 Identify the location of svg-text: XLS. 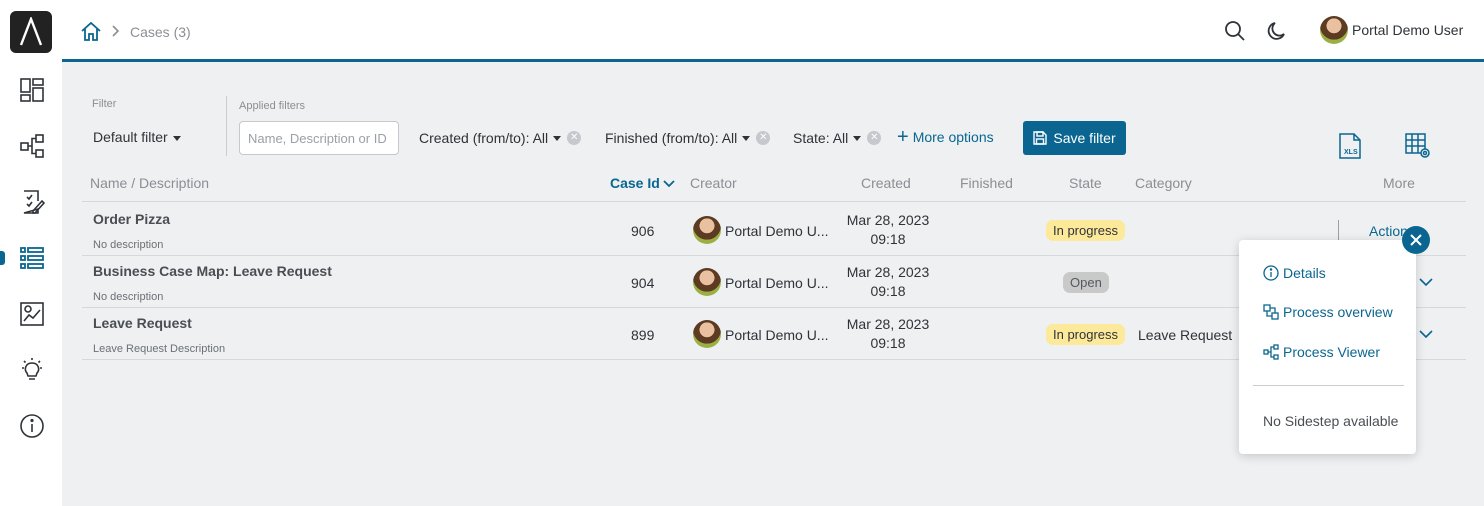
(1351, 152).